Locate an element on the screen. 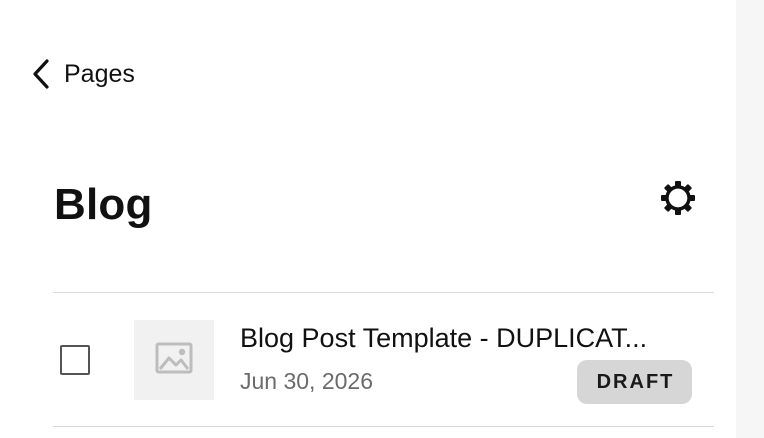 This screenshot has height=438, width=764. page-title: Blog is located at coordinates (103, 204).